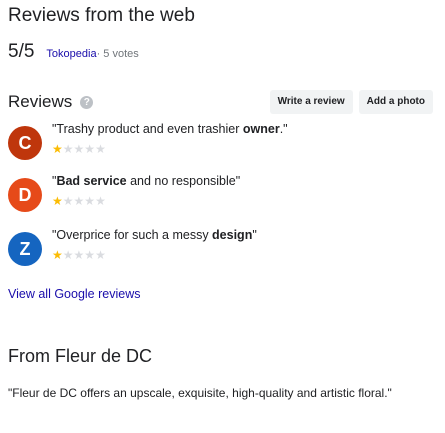 The width and height of the screenshot is (445, 433). What do you see at coordinates (395, 102) in the screenshot?
I see `add-photo-button: Add a photo` at bounding box center [395, 102].